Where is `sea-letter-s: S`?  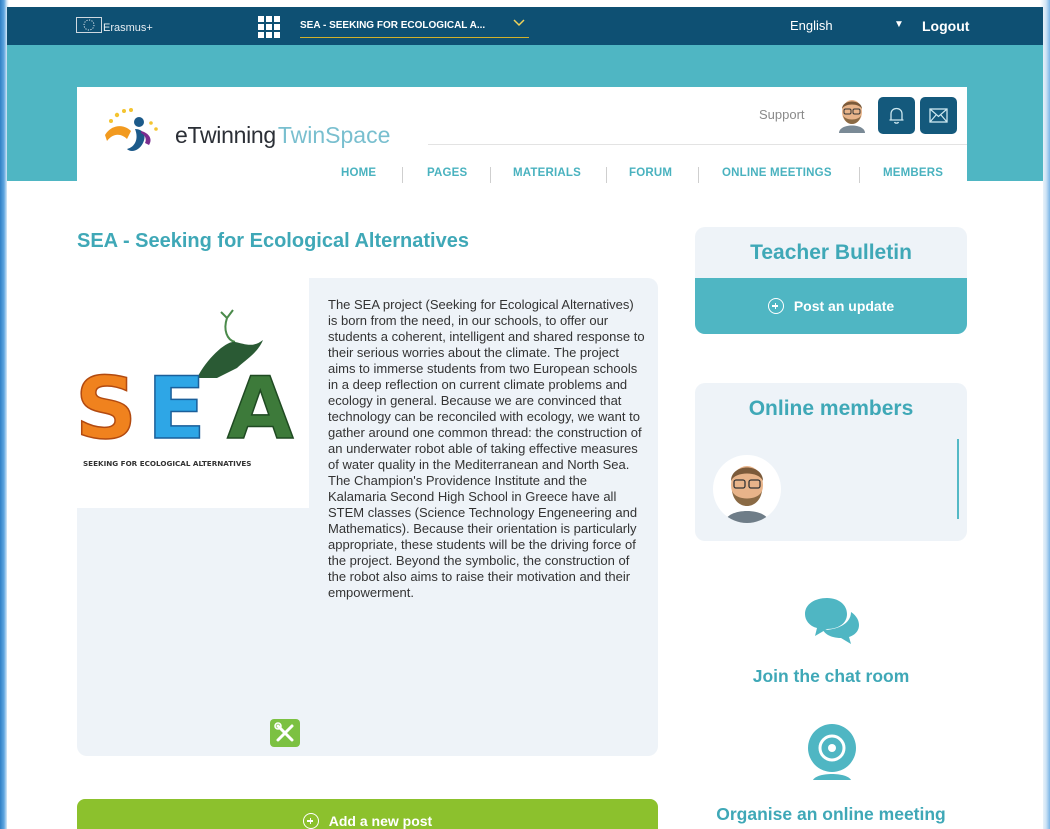 sea-letter-s: S is located at coordinates (107, 409).